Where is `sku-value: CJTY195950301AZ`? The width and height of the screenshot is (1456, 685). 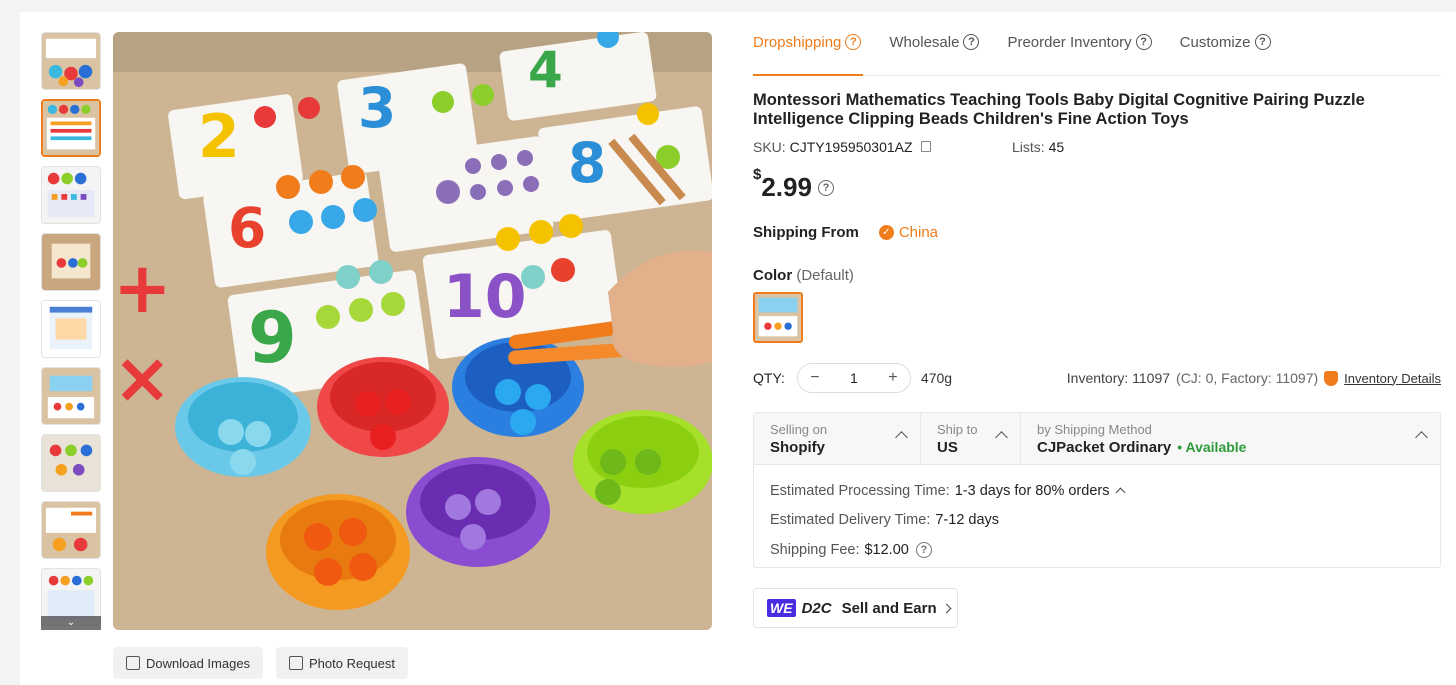
sku-value: CJTY195950301AZ is located at coordinates (851, 147).